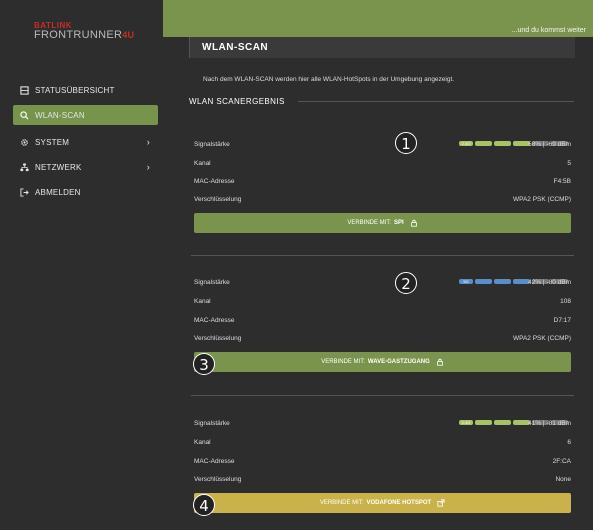 The height and width of the screenshot is (530, 593). What do you see at coordinates (561, 461) in the screenshot?
I see `mac-value: 2F:CA` at bounding box center [561, 461].